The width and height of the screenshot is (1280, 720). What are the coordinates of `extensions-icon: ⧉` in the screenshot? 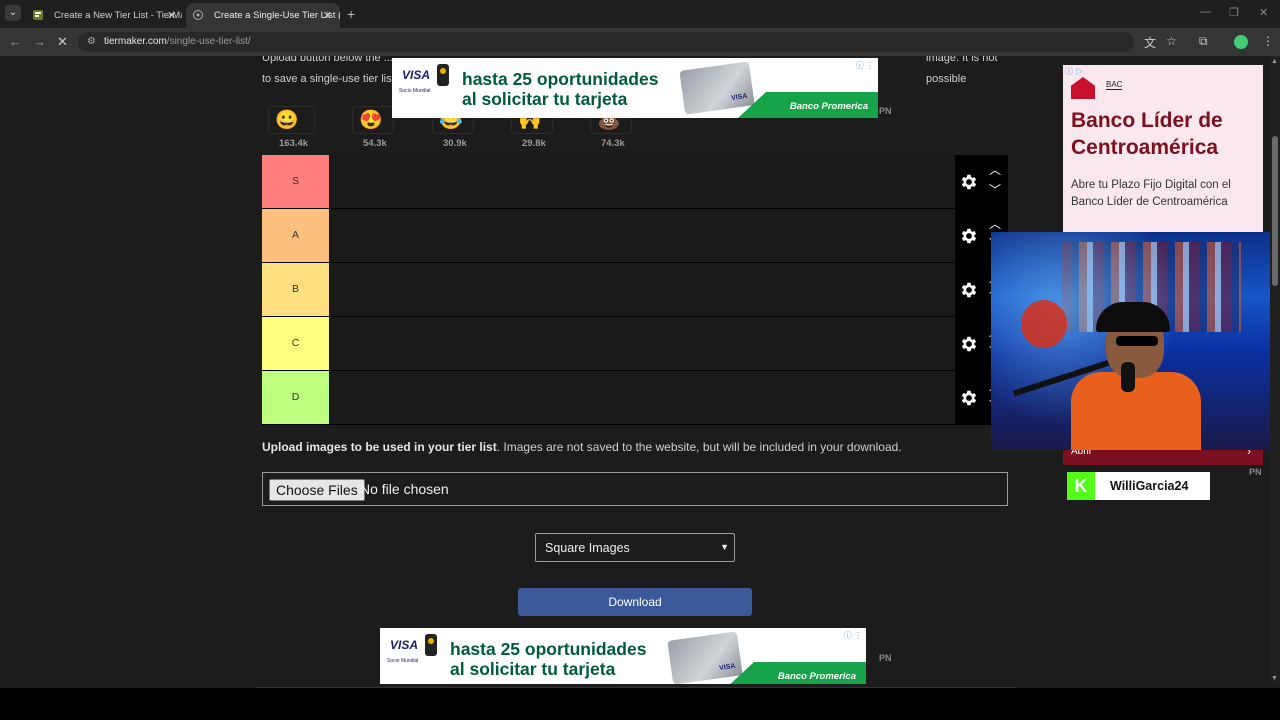 It's located at (1203, 41).